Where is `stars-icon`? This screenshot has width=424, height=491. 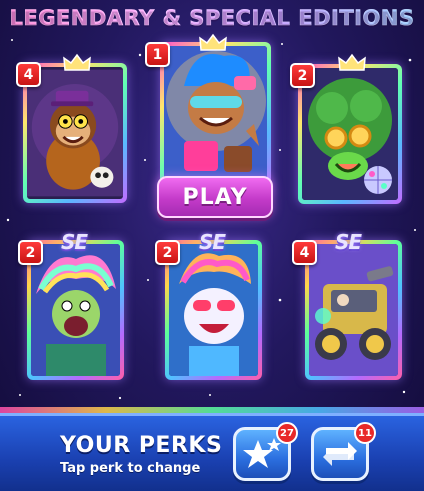
stars-icon is located at coordinates (262, 453).